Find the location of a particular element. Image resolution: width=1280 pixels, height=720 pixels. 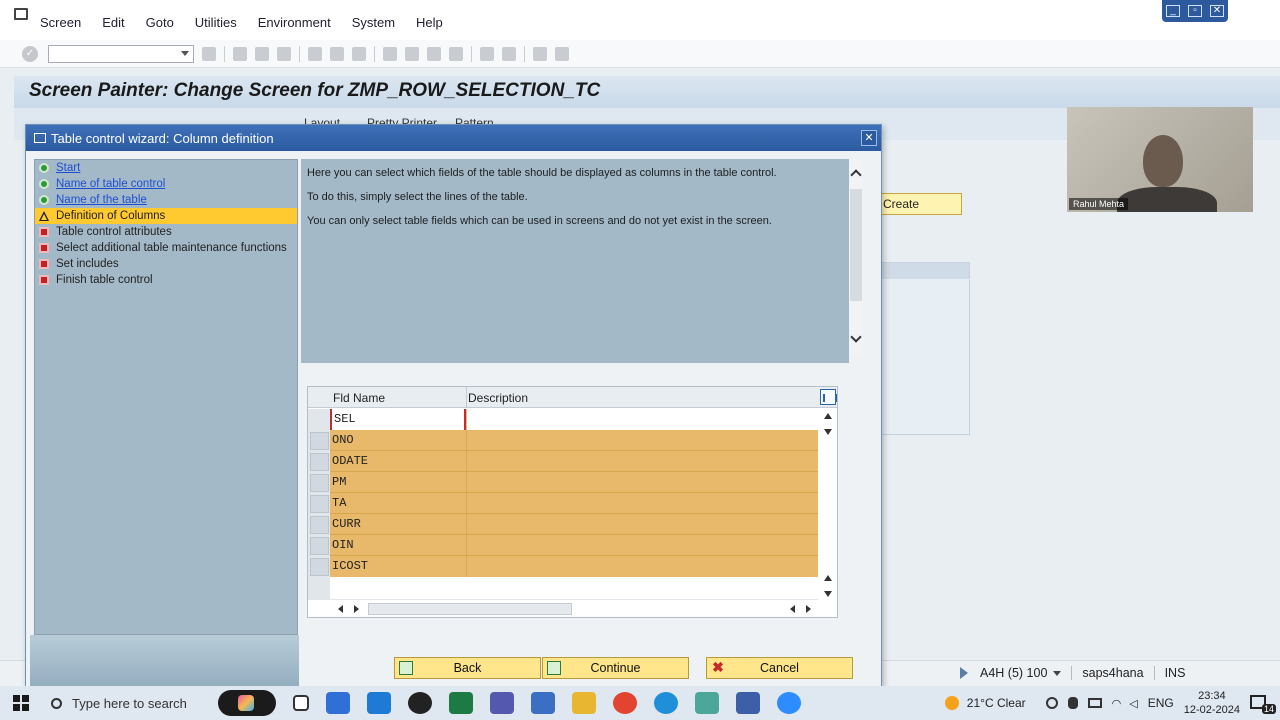

cancel-icon is located at coordinates (284, 53).